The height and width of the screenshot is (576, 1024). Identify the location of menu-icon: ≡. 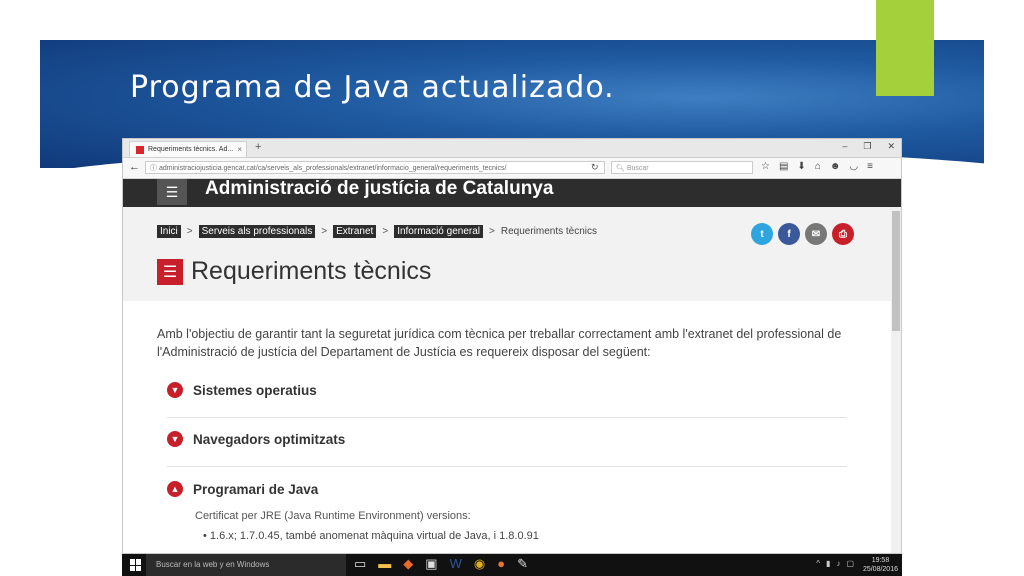
(870, 166).